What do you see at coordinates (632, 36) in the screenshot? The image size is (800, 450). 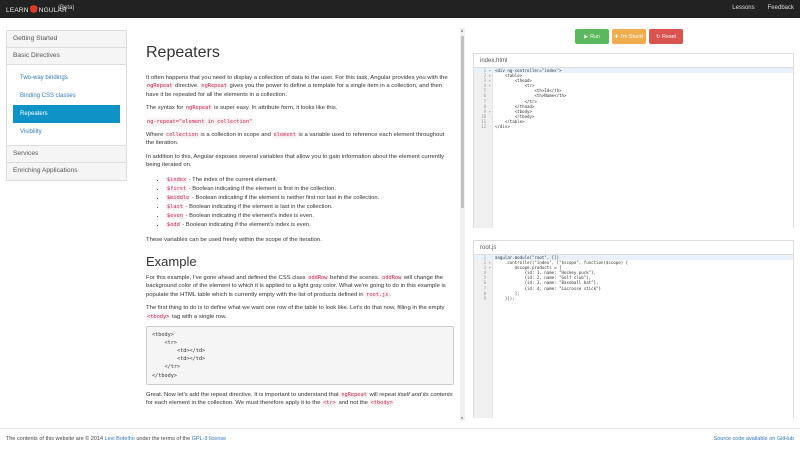 I see `stuck-label: I'm Stuck!` at bounding box center [632, 36].